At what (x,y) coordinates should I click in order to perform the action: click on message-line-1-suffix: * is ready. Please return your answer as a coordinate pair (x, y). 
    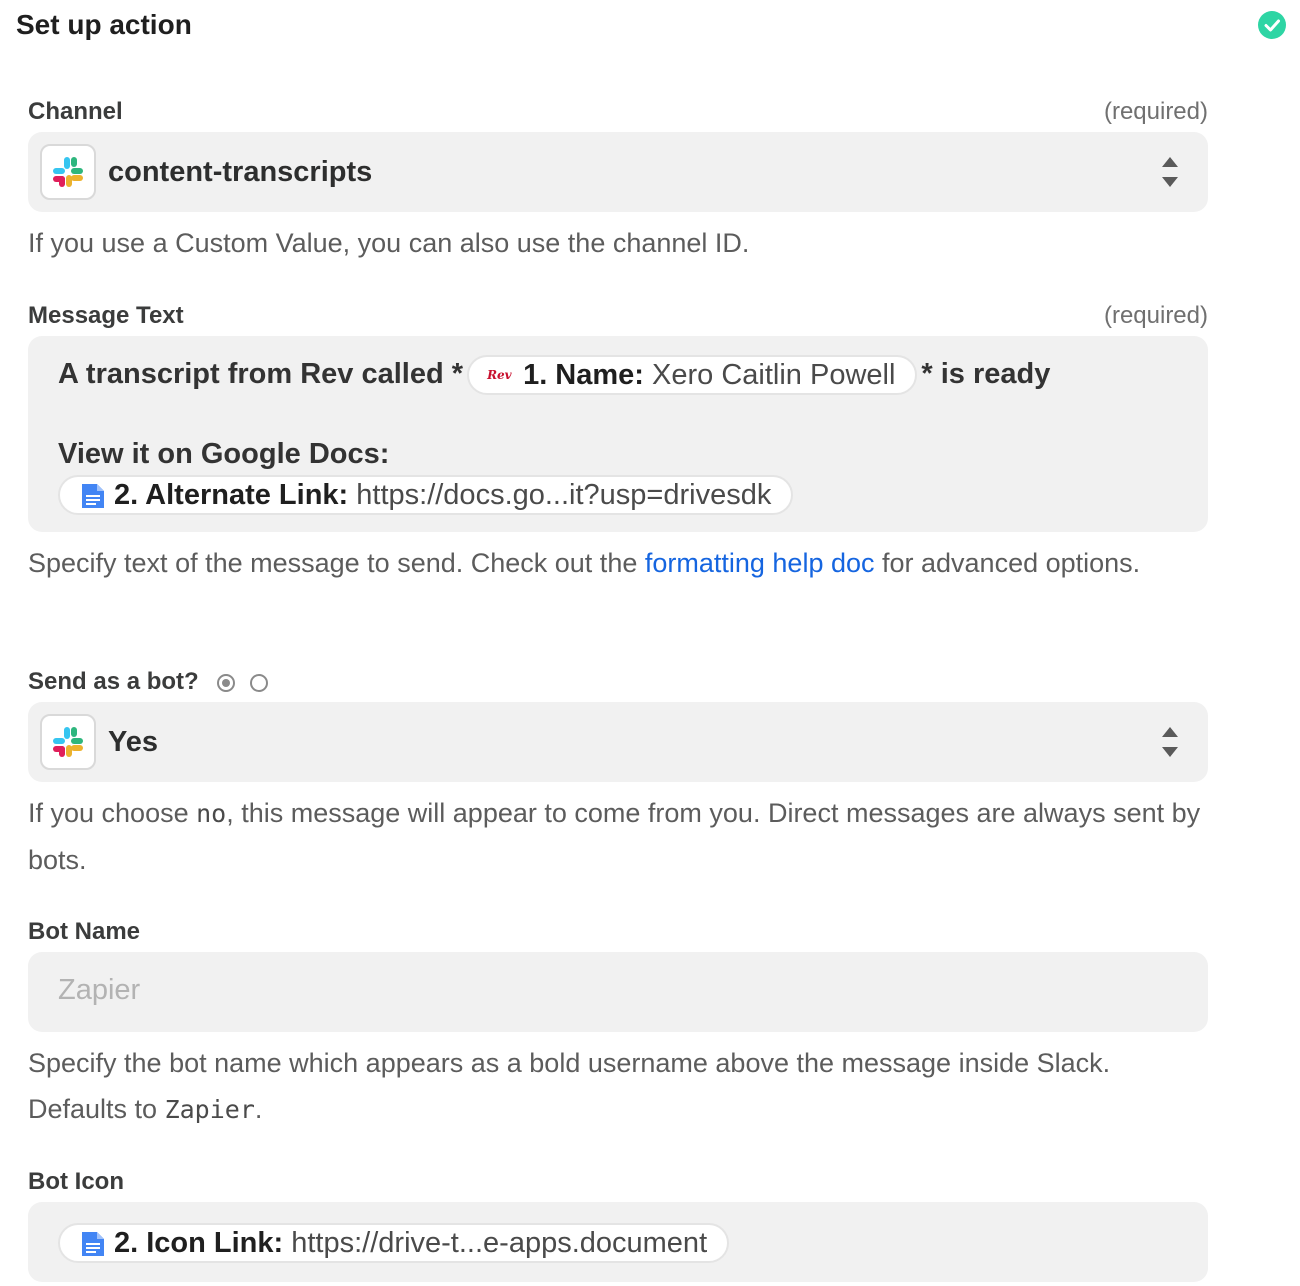
    Looking at the image, I should click on (986, 374).